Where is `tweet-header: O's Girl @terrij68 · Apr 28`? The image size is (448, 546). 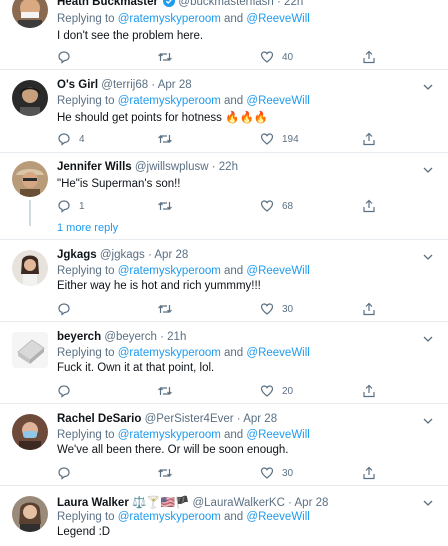
tweet-header: O's Girl @terrij68 · Apr 28 is located at coordinates (237, 87).